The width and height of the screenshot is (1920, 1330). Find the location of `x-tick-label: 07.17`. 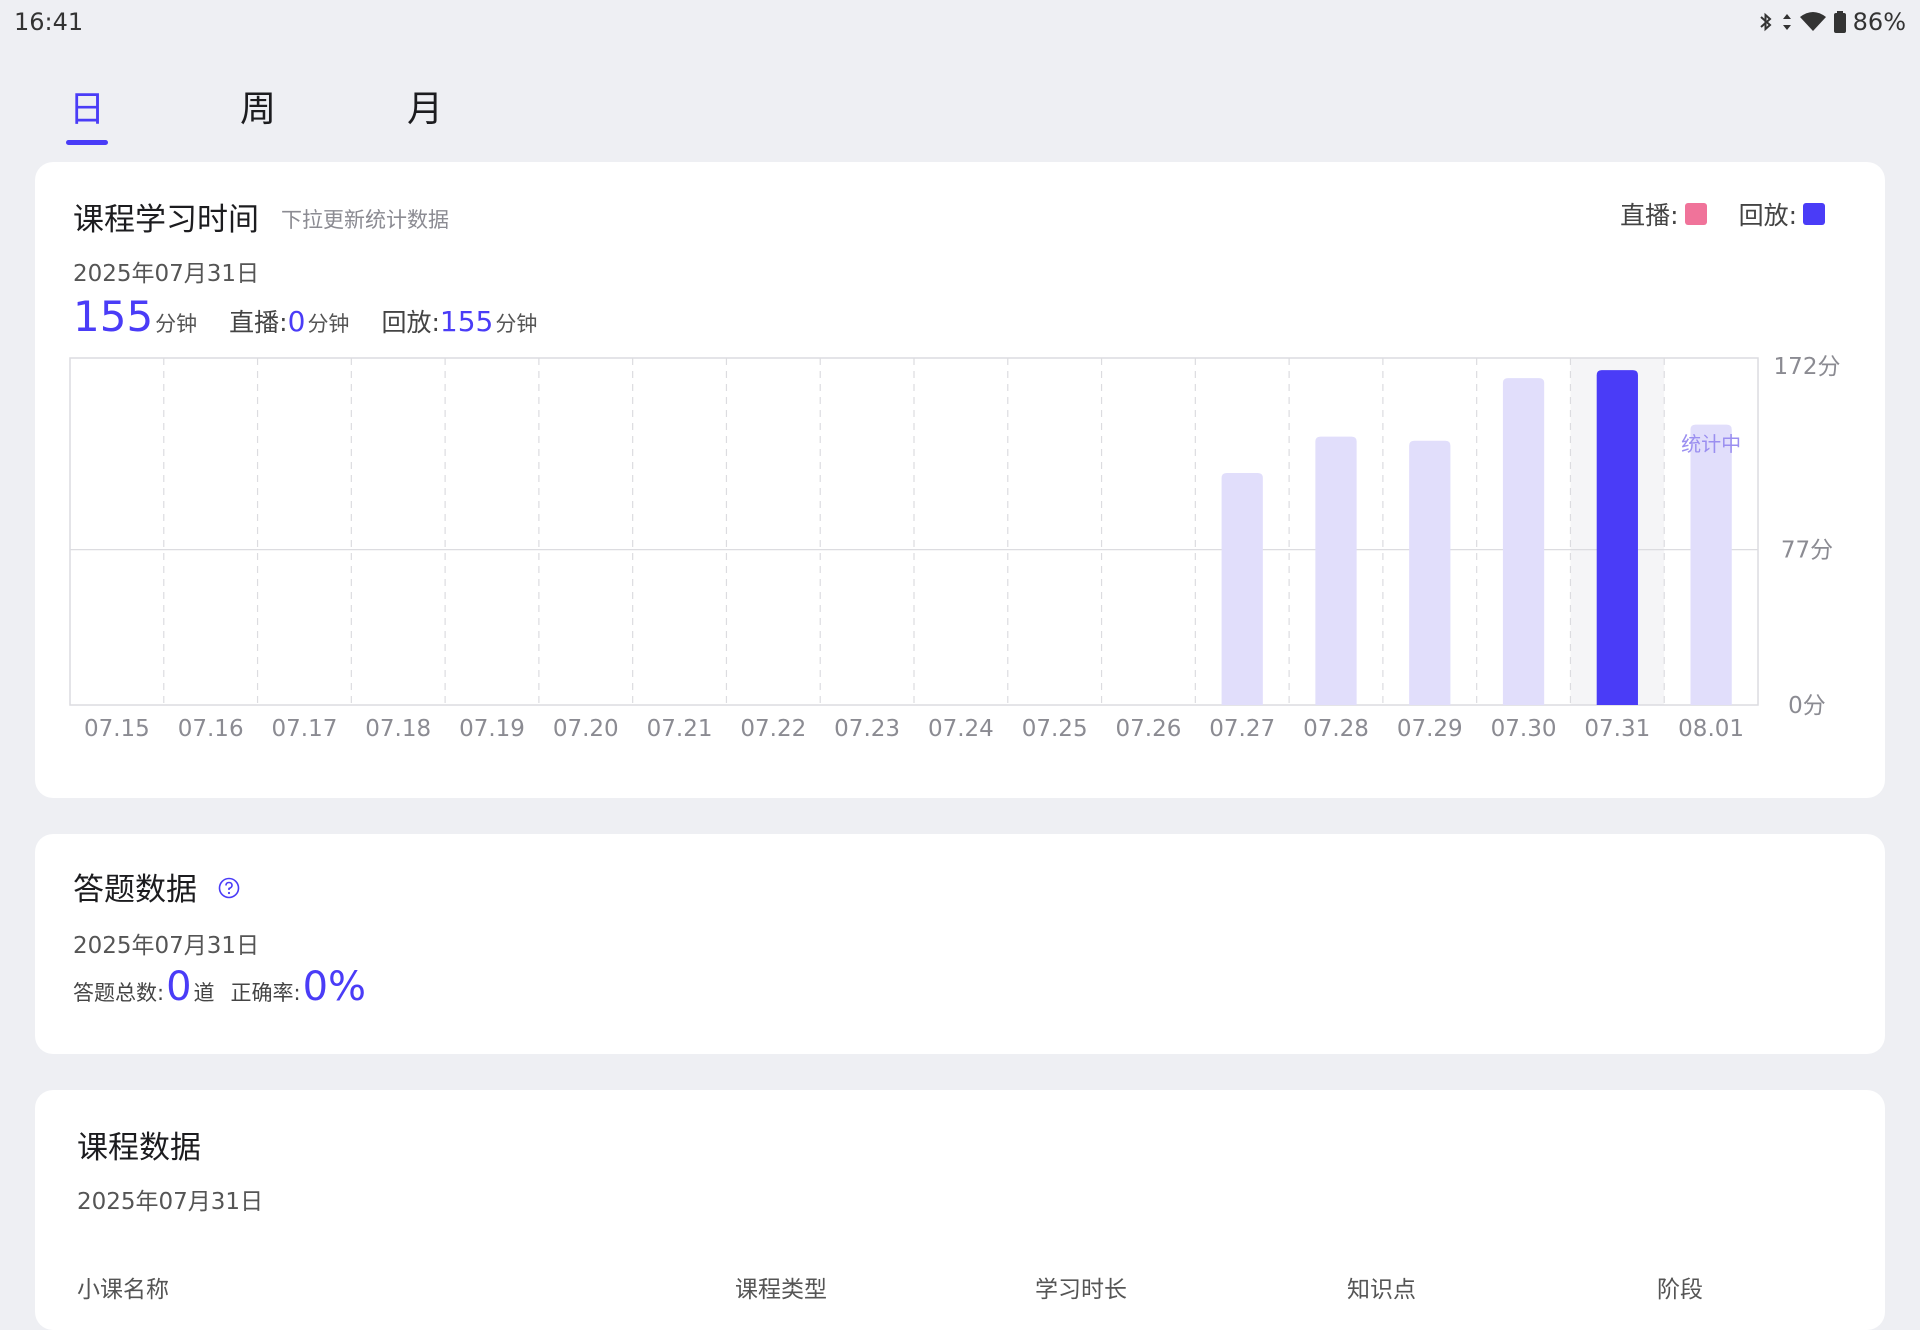

x-tick-label: 07.17 is located at coordinates (305, 729).